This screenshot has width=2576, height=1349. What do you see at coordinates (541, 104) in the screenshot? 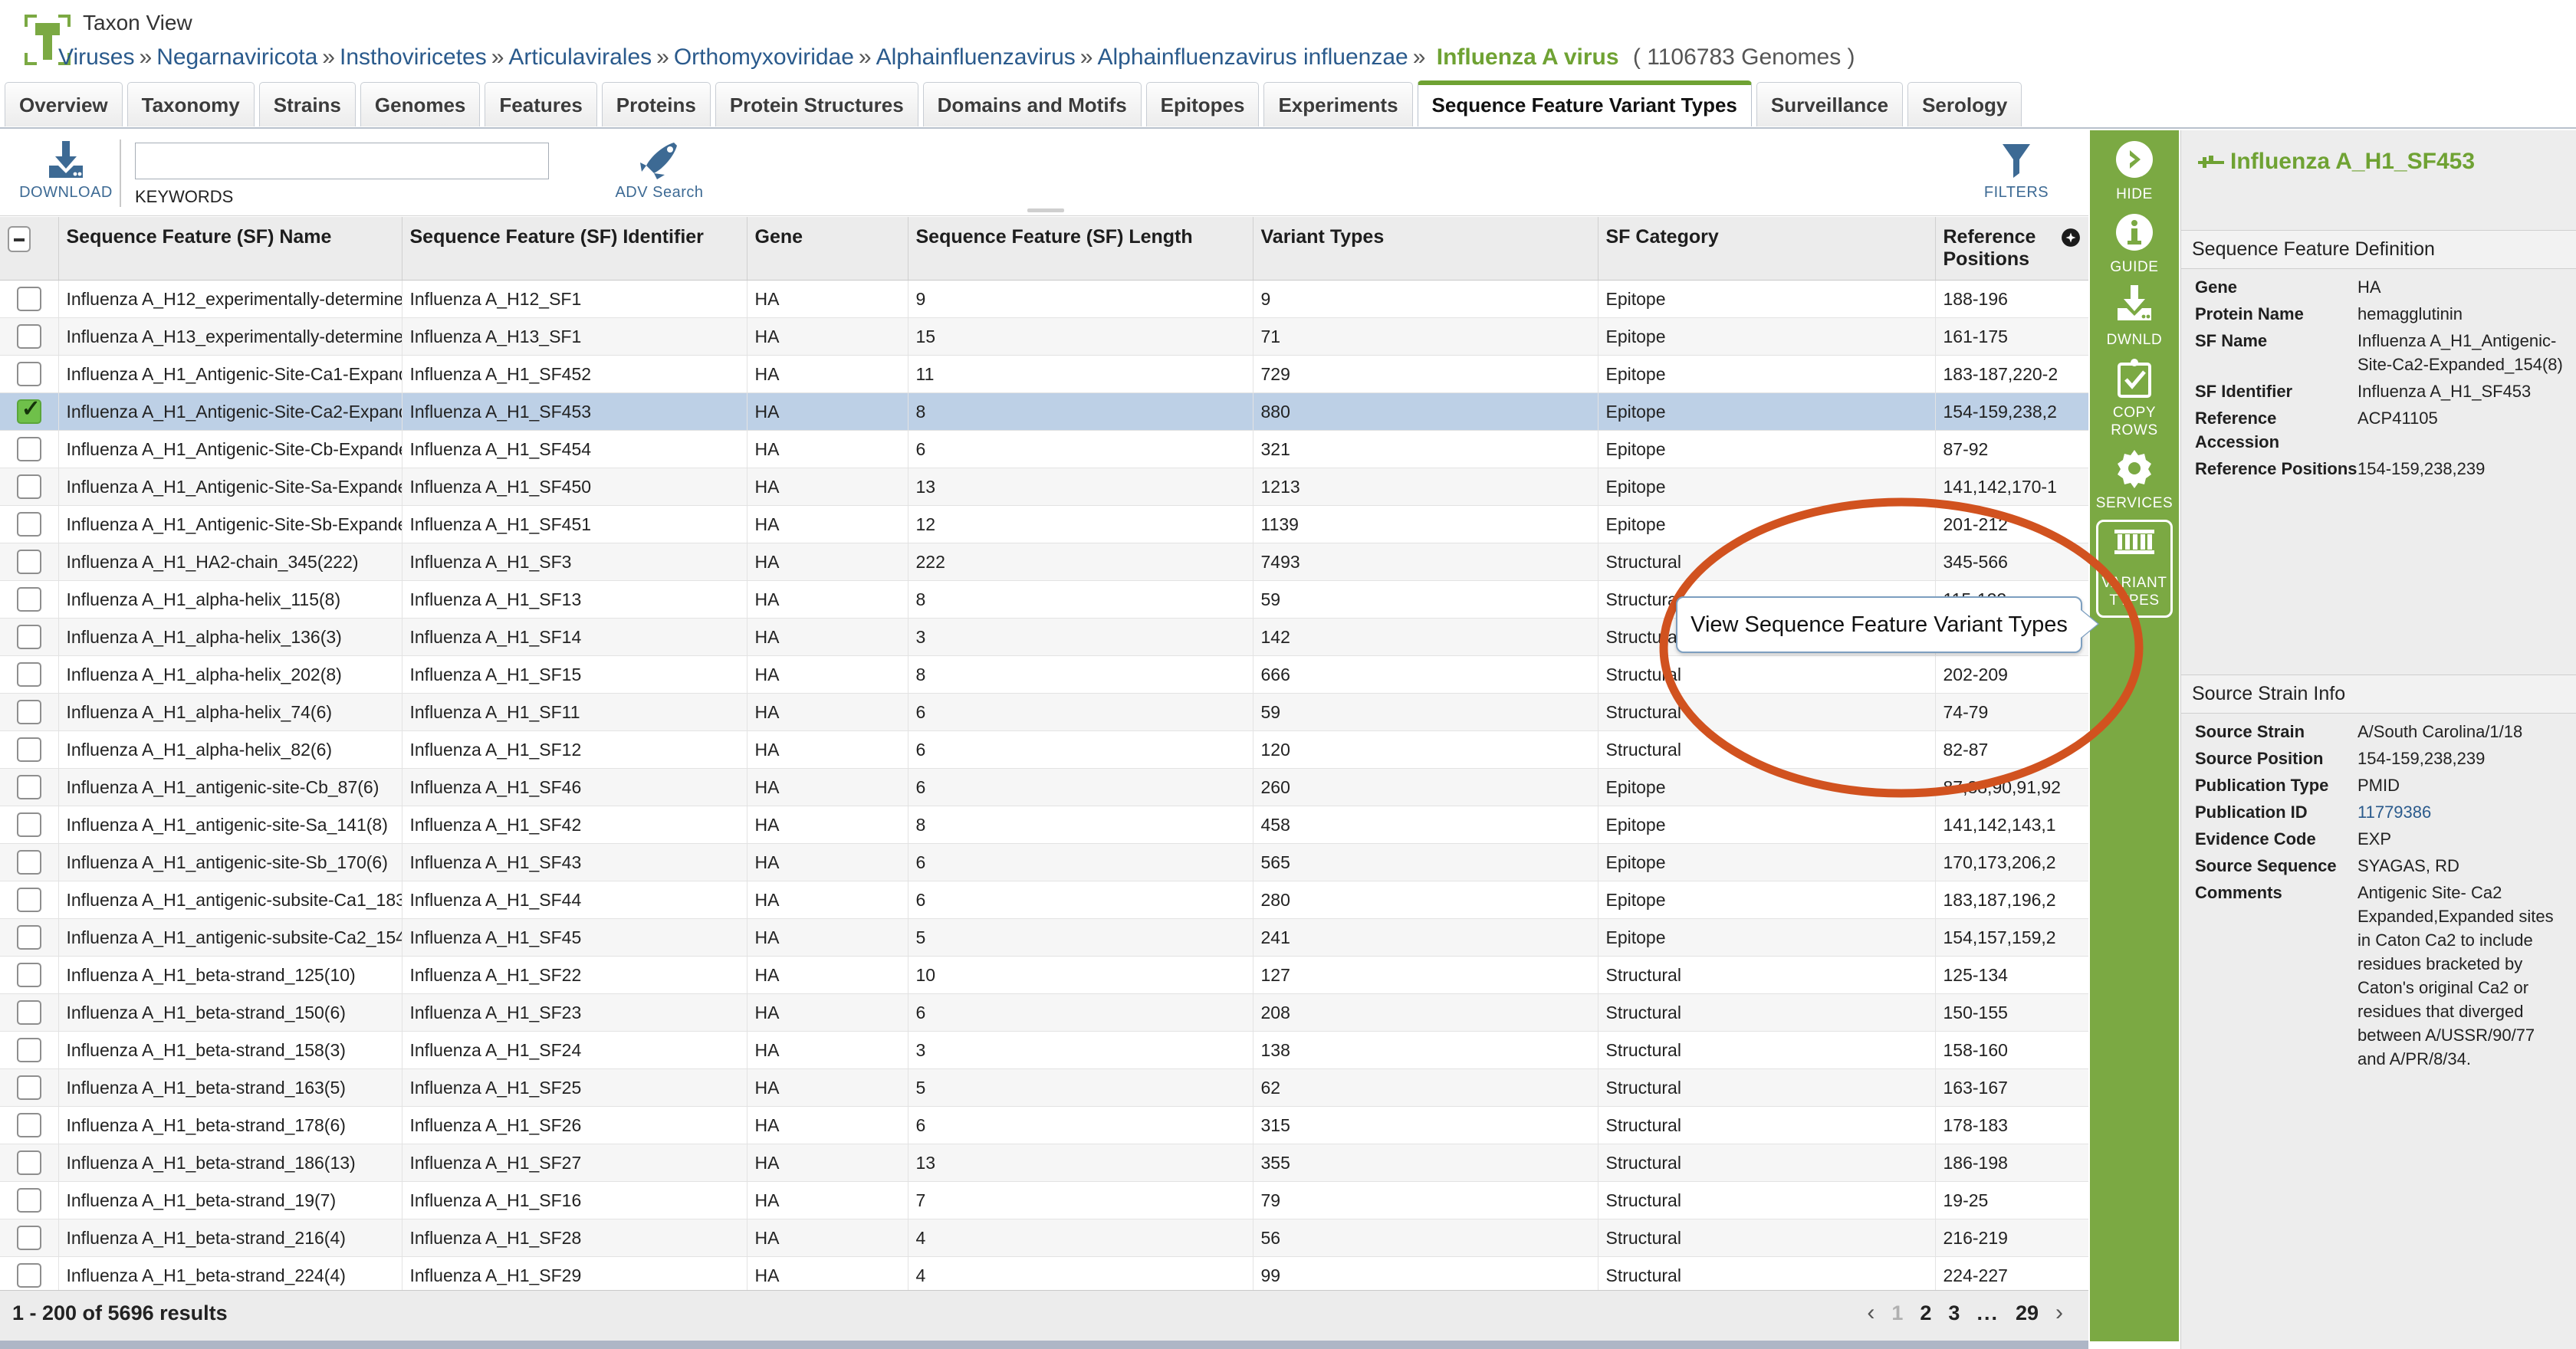
I see `tab-features: Features` at bounding box center [541, 104].